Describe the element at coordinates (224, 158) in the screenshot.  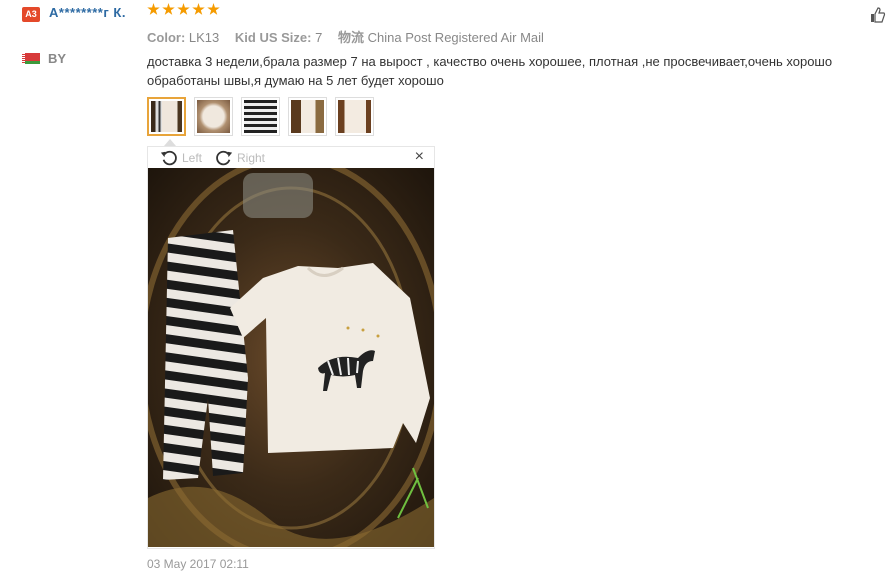
I see `rotate-right-icon` at that location.